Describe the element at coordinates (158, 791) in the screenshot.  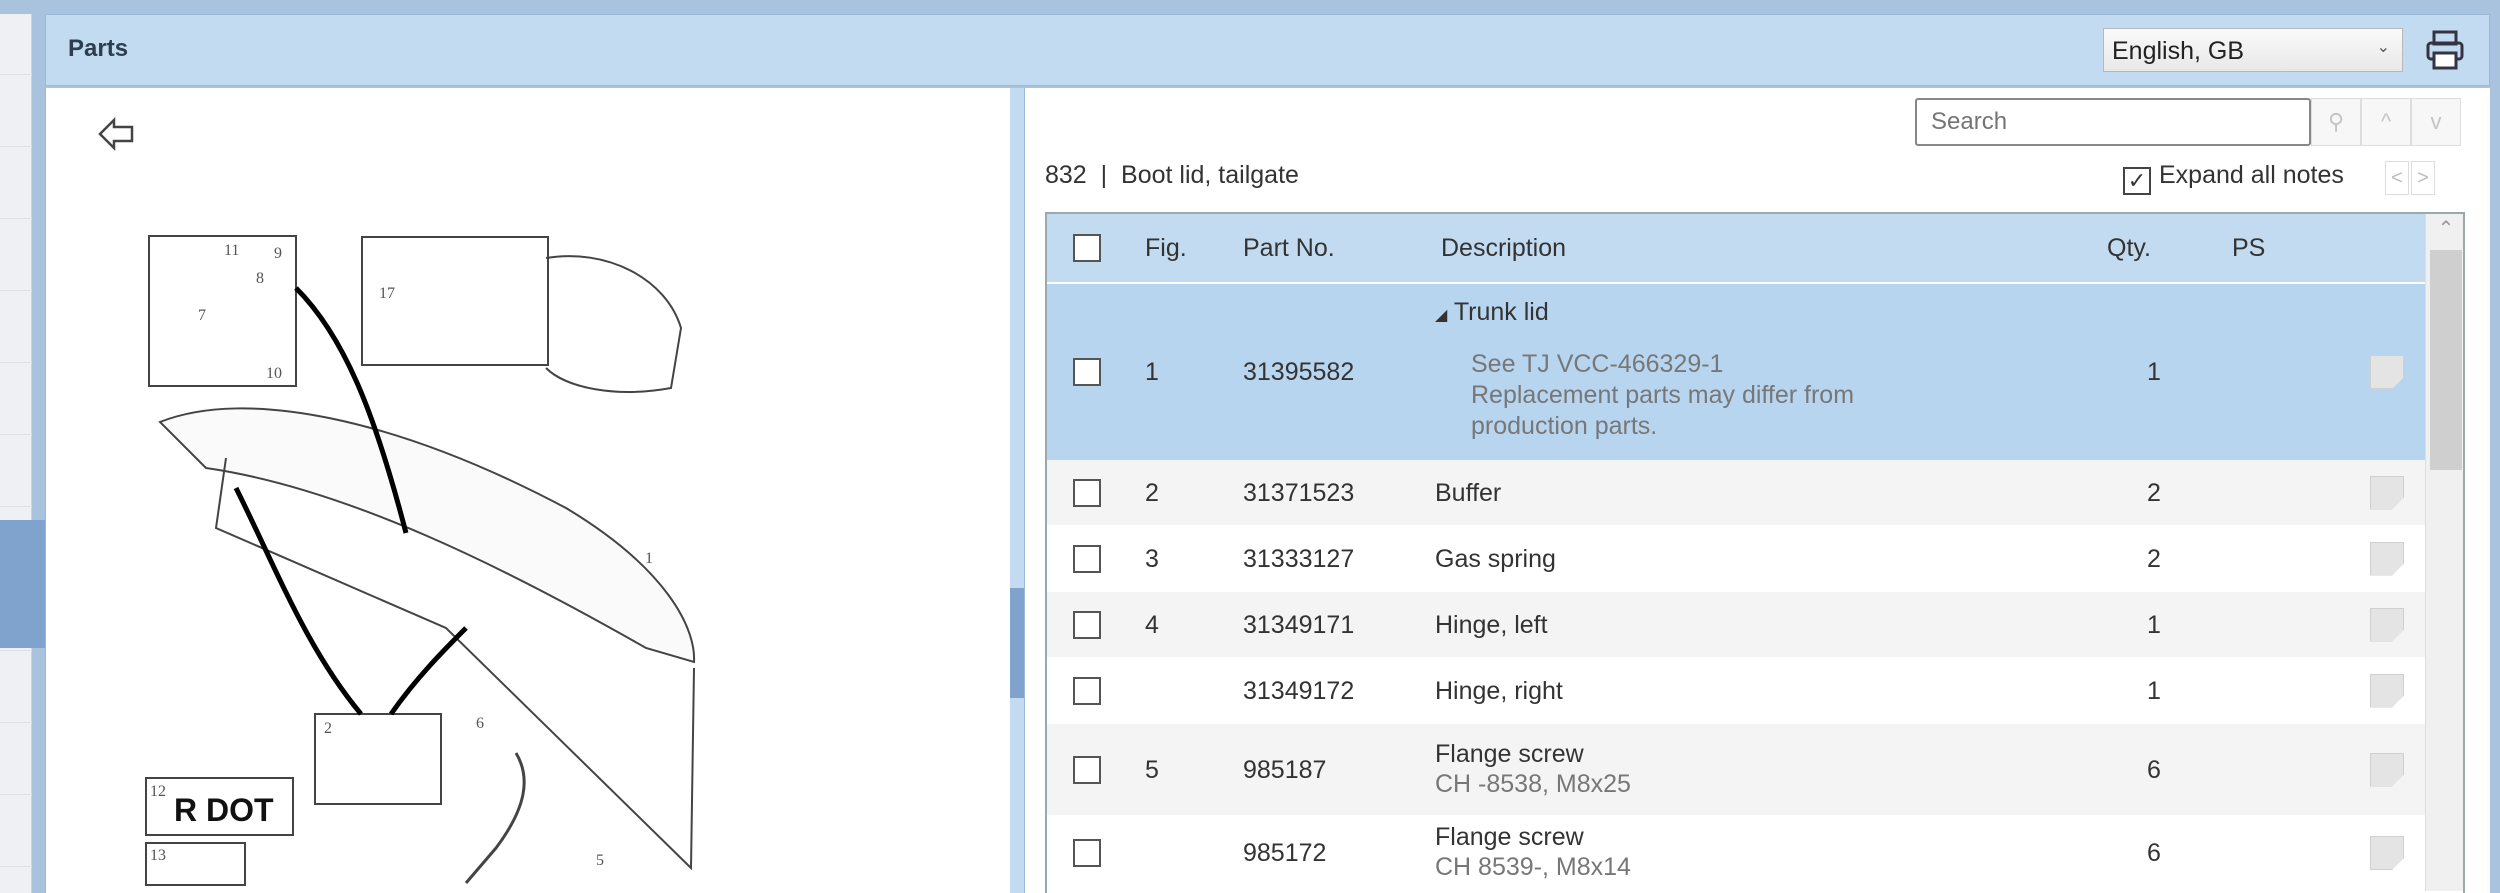
I see `callout-12: 12` at that location.